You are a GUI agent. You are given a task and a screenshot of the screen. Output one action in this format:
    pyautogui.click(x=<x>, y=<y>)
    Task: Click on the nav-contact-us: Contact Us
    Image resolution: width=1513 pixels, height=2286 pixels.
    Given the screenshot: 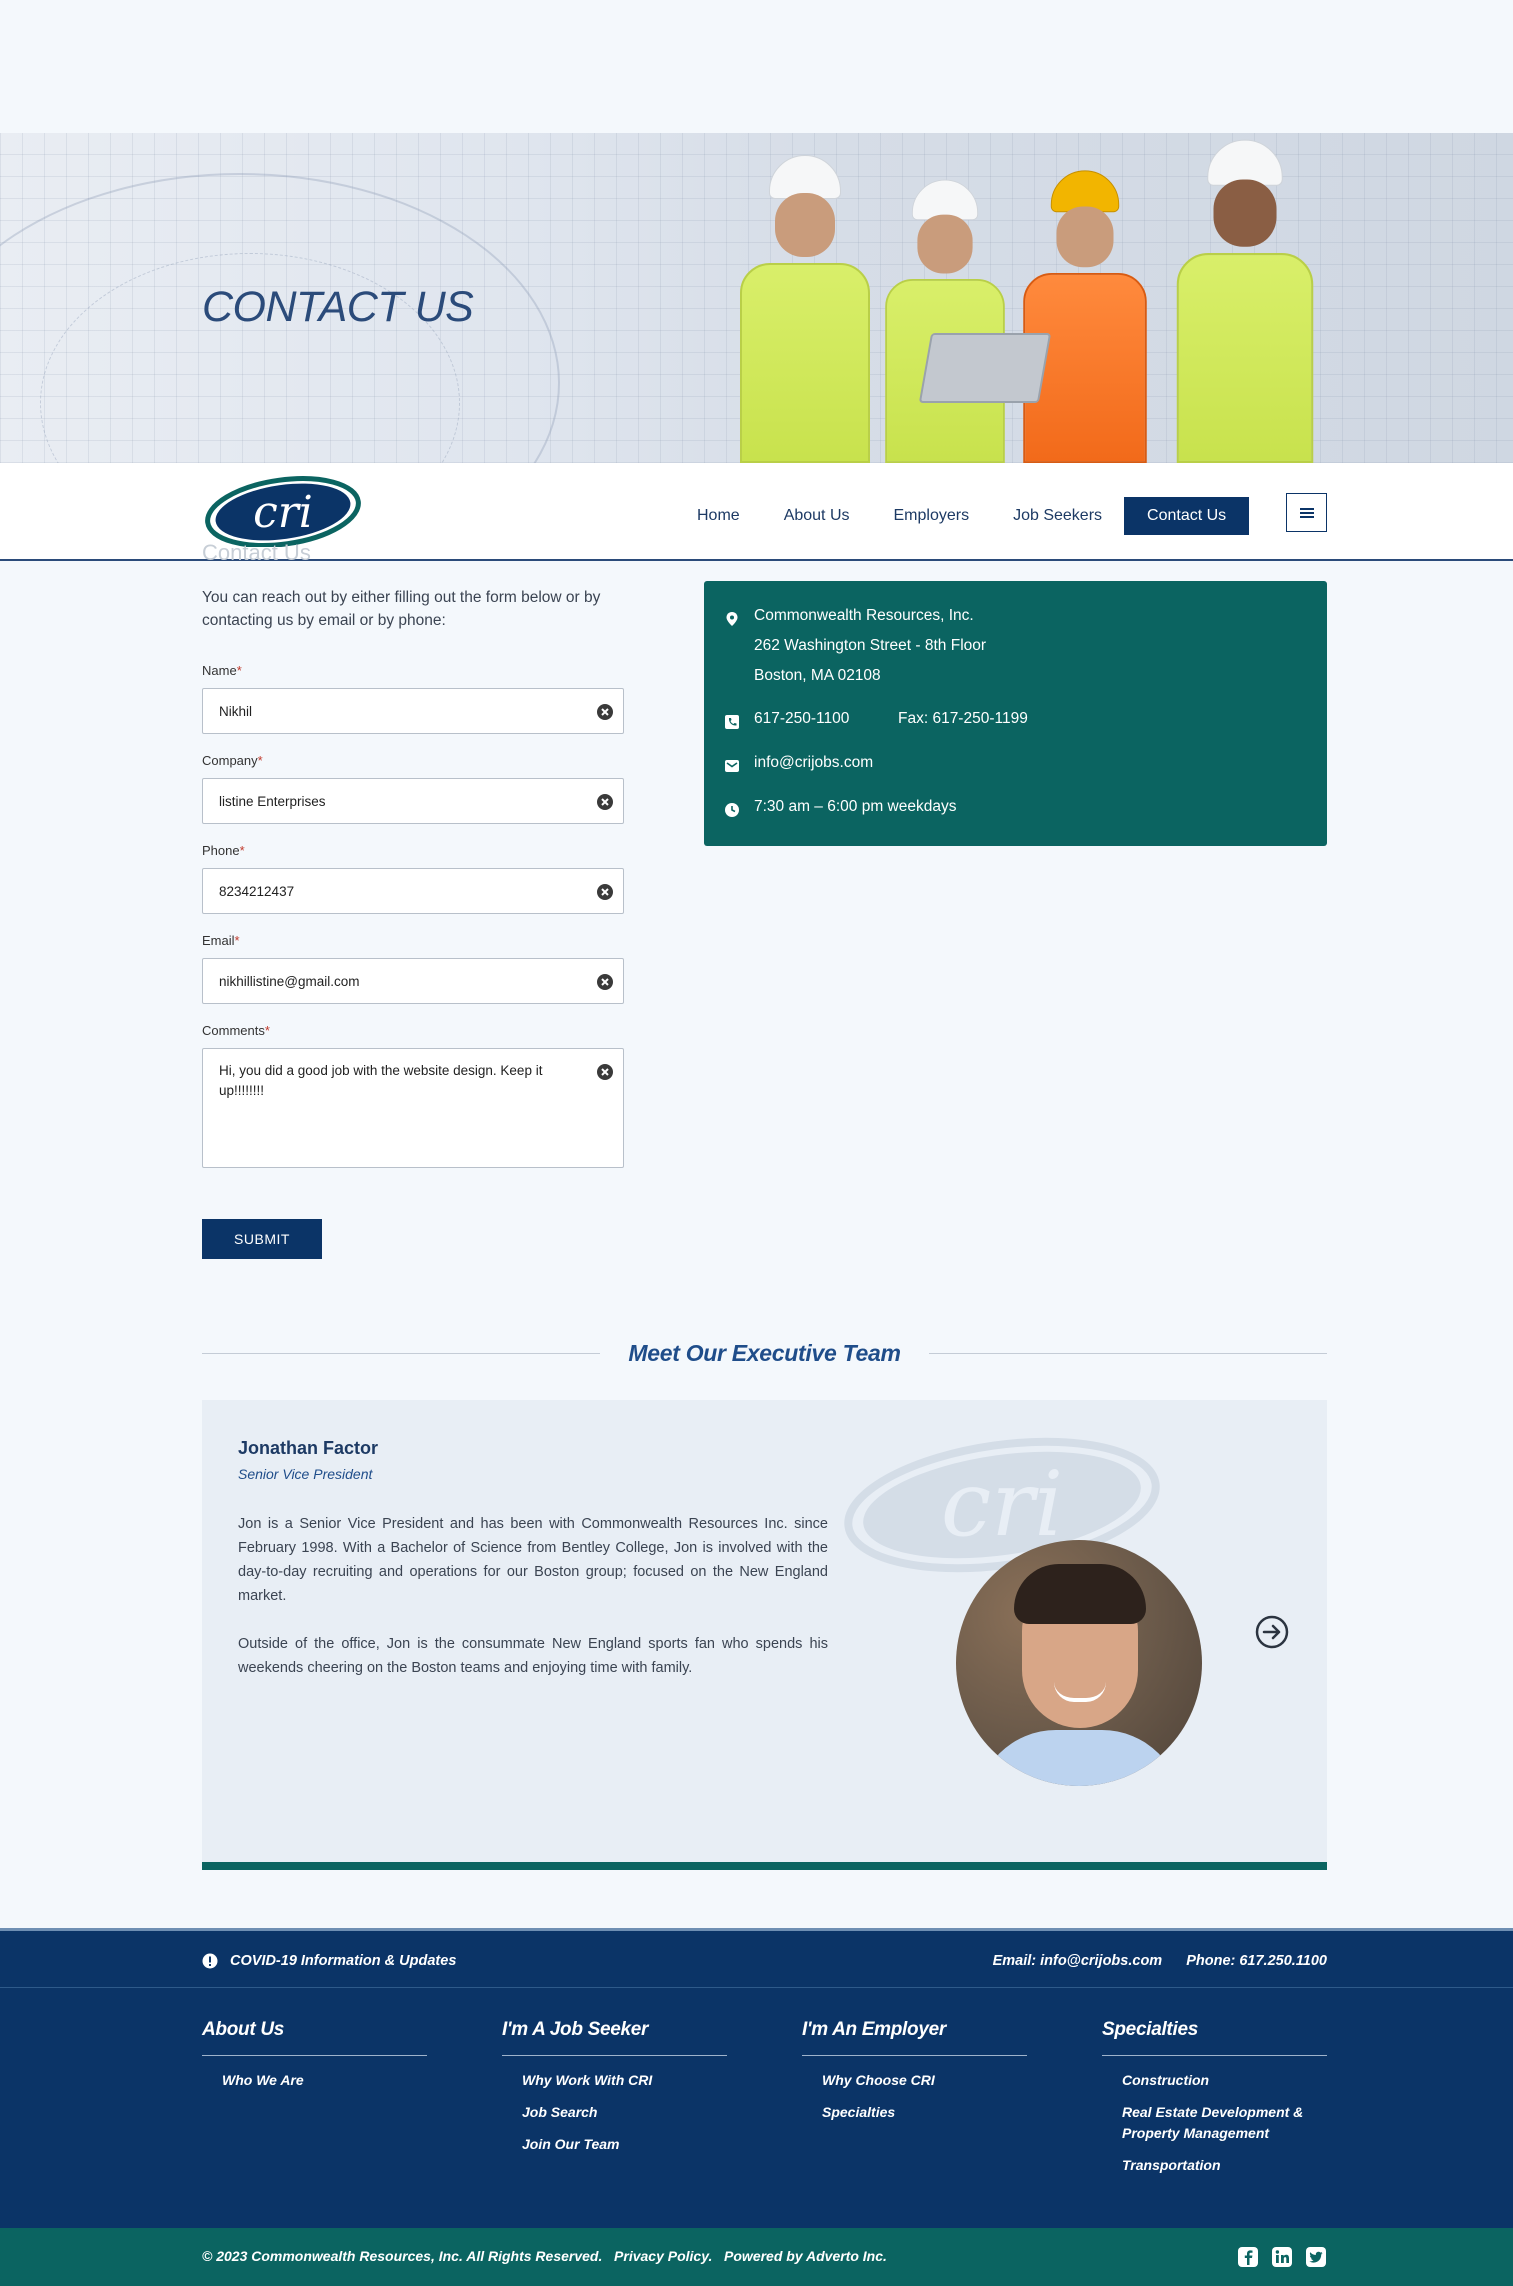 What is the action you would take?
    pyautogui.click(x=1187, y=516)
    